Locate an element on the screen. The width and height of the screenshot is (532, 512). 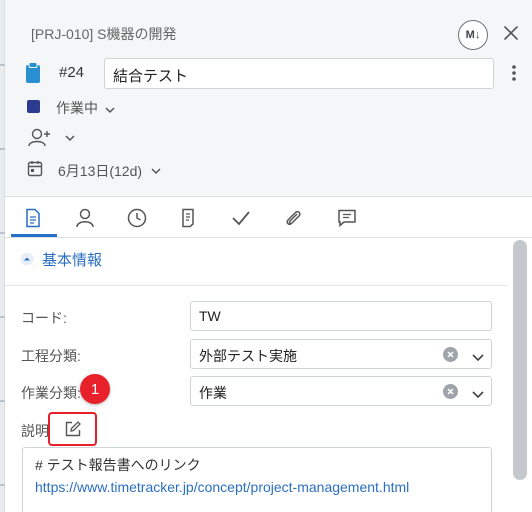
work-select: 作業 is located at coordinates (341, 391).